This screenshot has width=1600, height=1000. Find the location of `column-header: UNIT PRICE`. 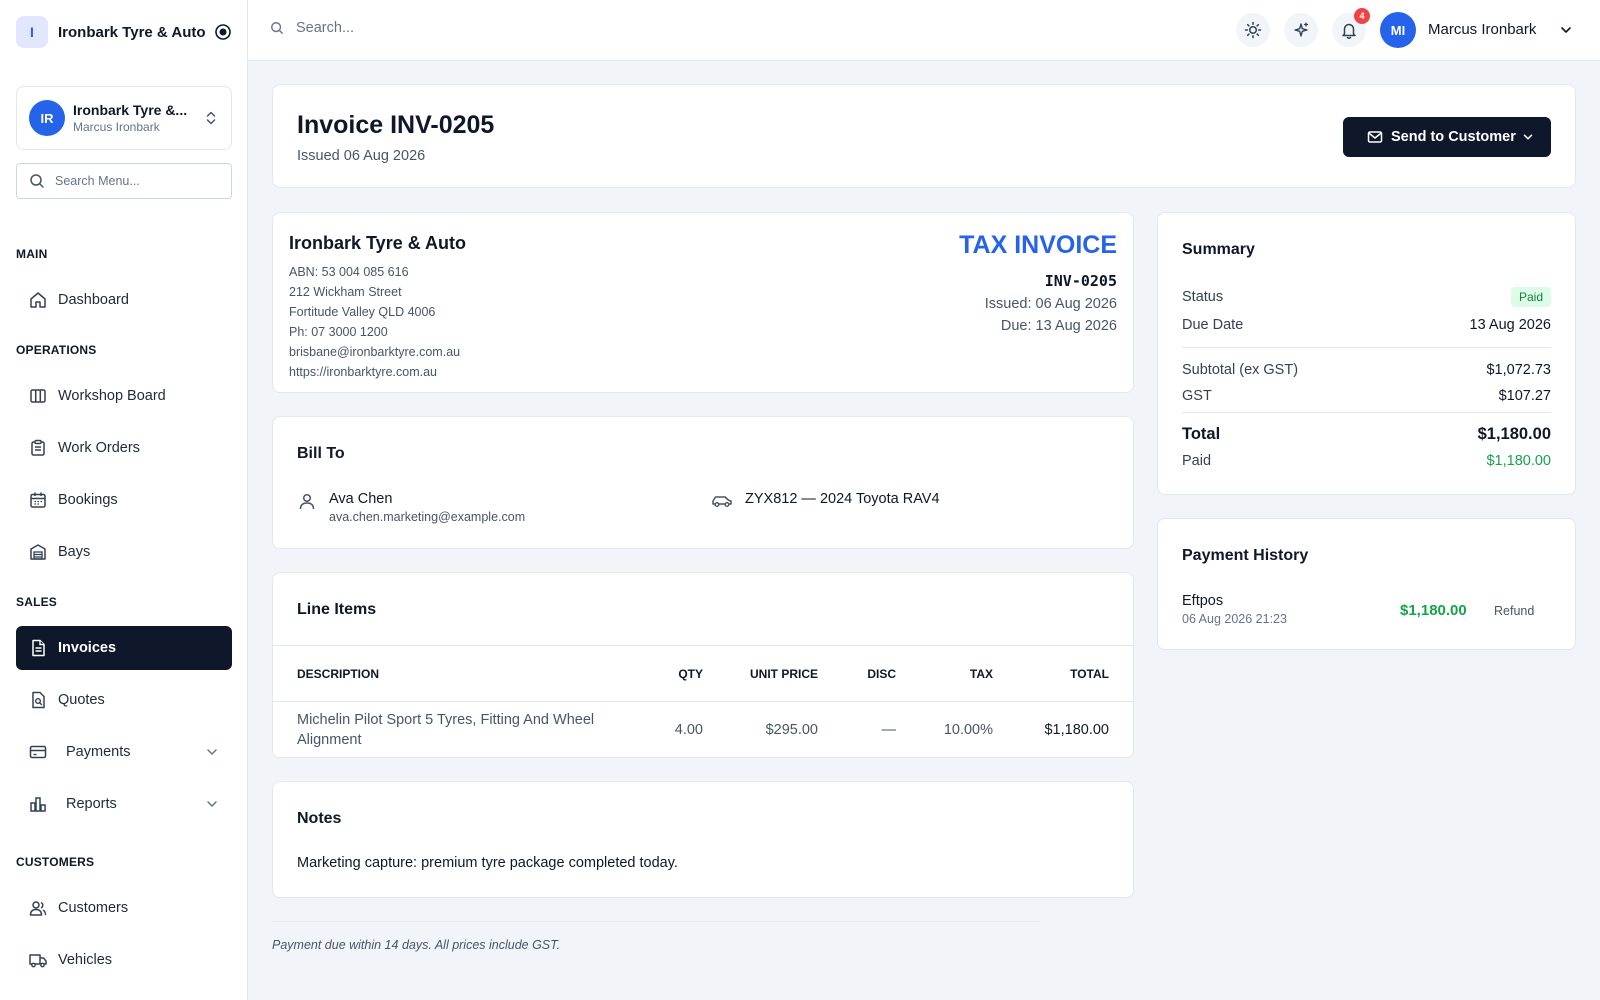

column-header: UNIT PRICE is located at coordinates (760, 673).